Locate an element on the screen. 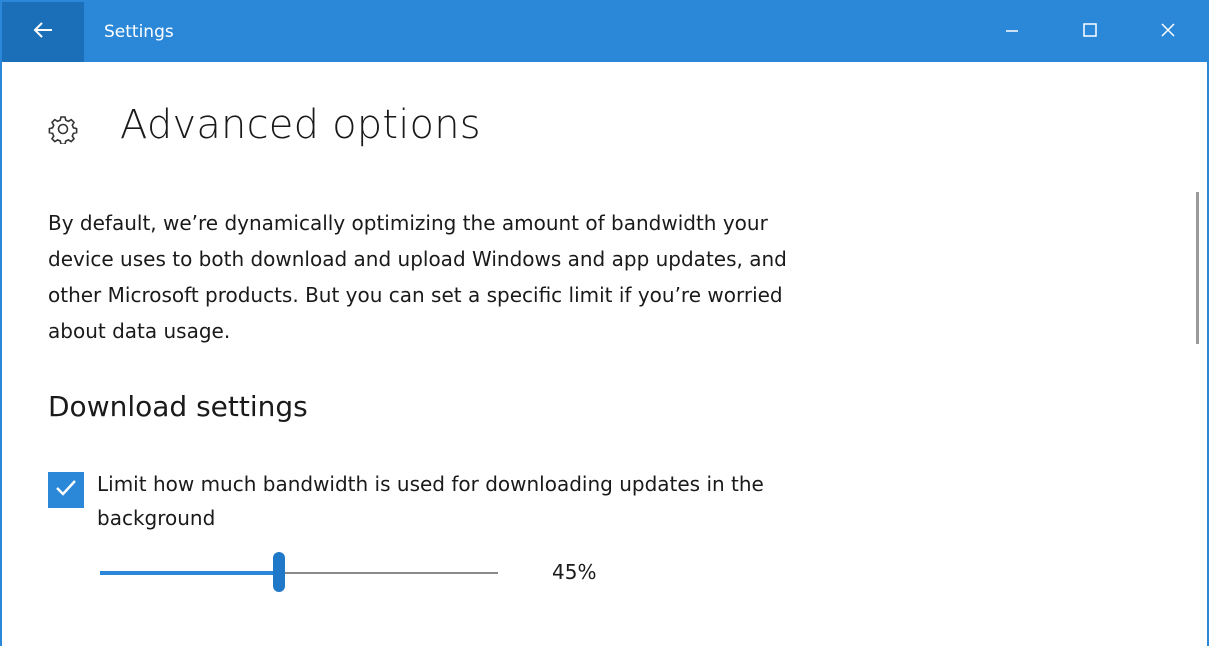 The height and width of the screenshot is (646, 1209). checkmark-icon is located at coordinates (66, 490).